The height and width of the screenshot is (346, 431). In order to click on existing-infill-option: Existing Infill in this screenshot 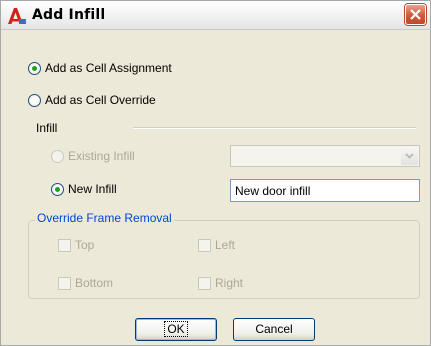, I will do `click(93, 156)`.